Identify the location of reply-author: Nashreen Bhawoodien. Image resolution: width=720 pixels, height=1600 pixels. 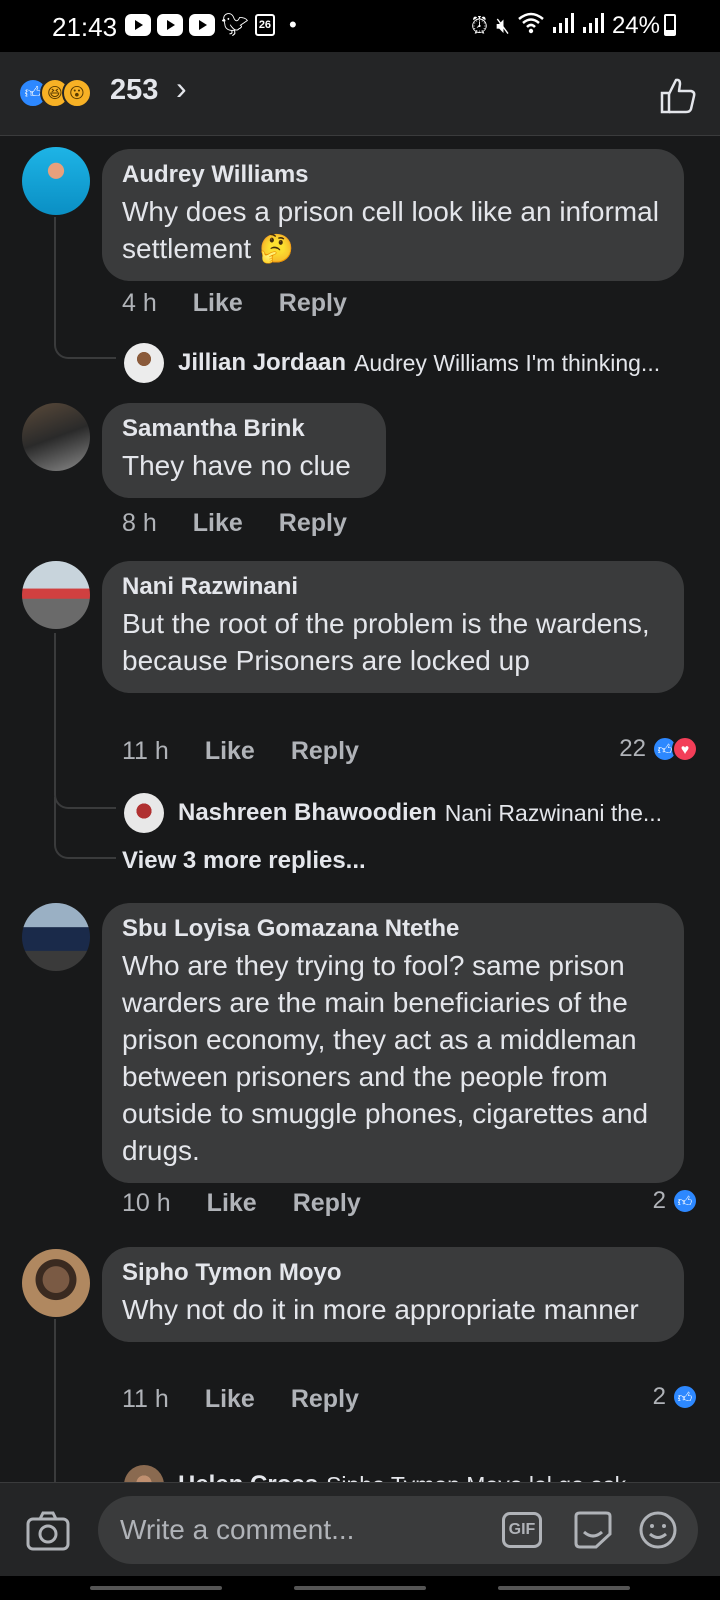
(307, 813).